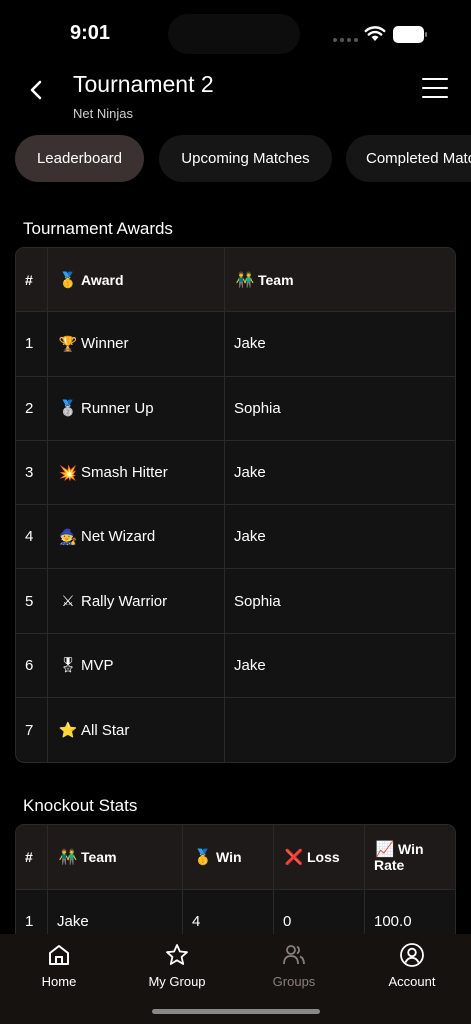 The height and width of the screenshot is (1024, 471). What do you see at coordinates (68, 408) in the screenshot?
I see `silver-medal-icon: 🥈` at bounding box center [68, 408].